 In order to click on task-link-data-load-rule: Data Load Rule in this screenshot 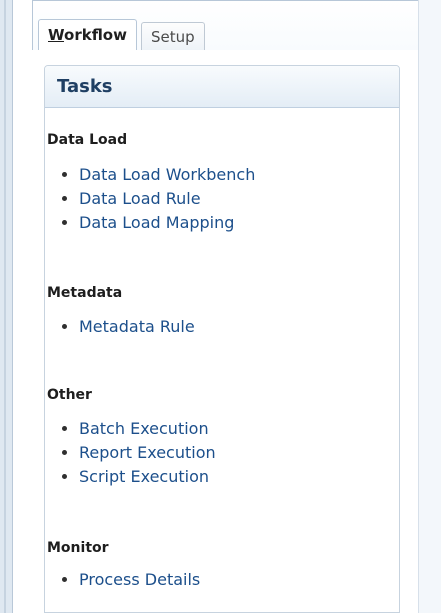, I will do `click(140, 198)`.